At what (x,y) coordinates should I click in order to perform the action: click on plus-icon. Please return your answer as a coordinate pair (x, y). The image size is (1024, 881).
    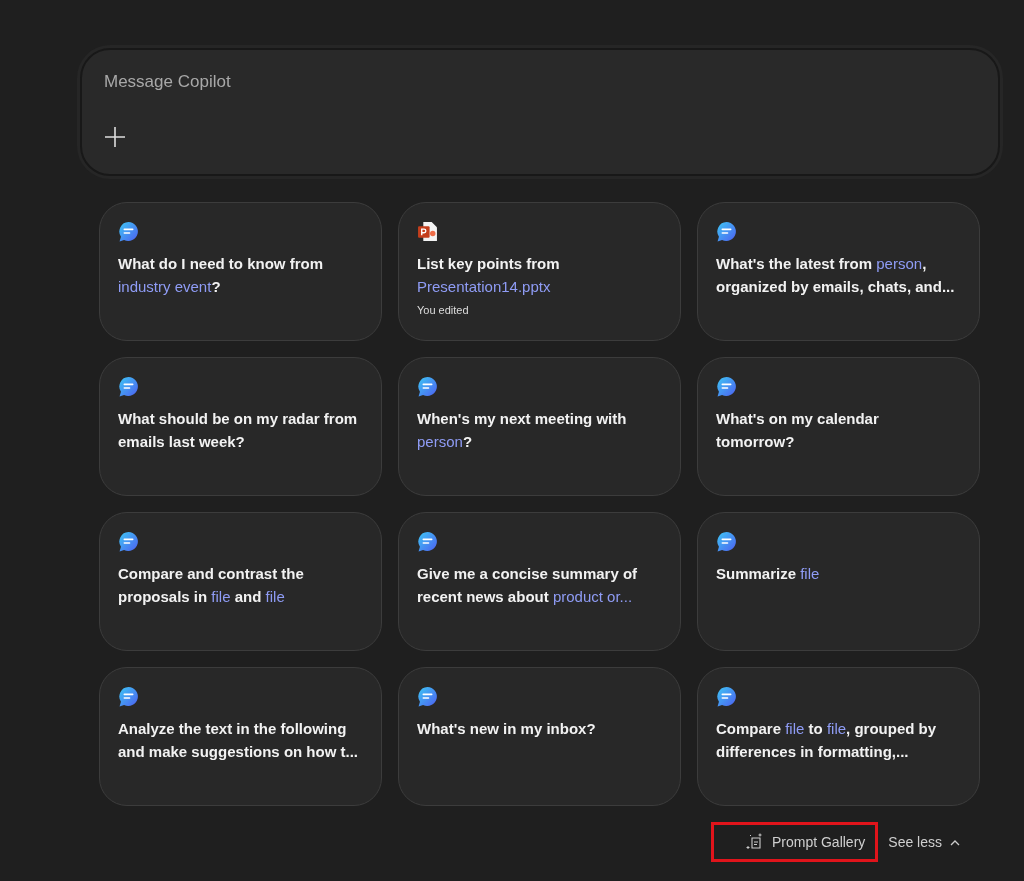
    Looking at the image, I should click on (115, 137).